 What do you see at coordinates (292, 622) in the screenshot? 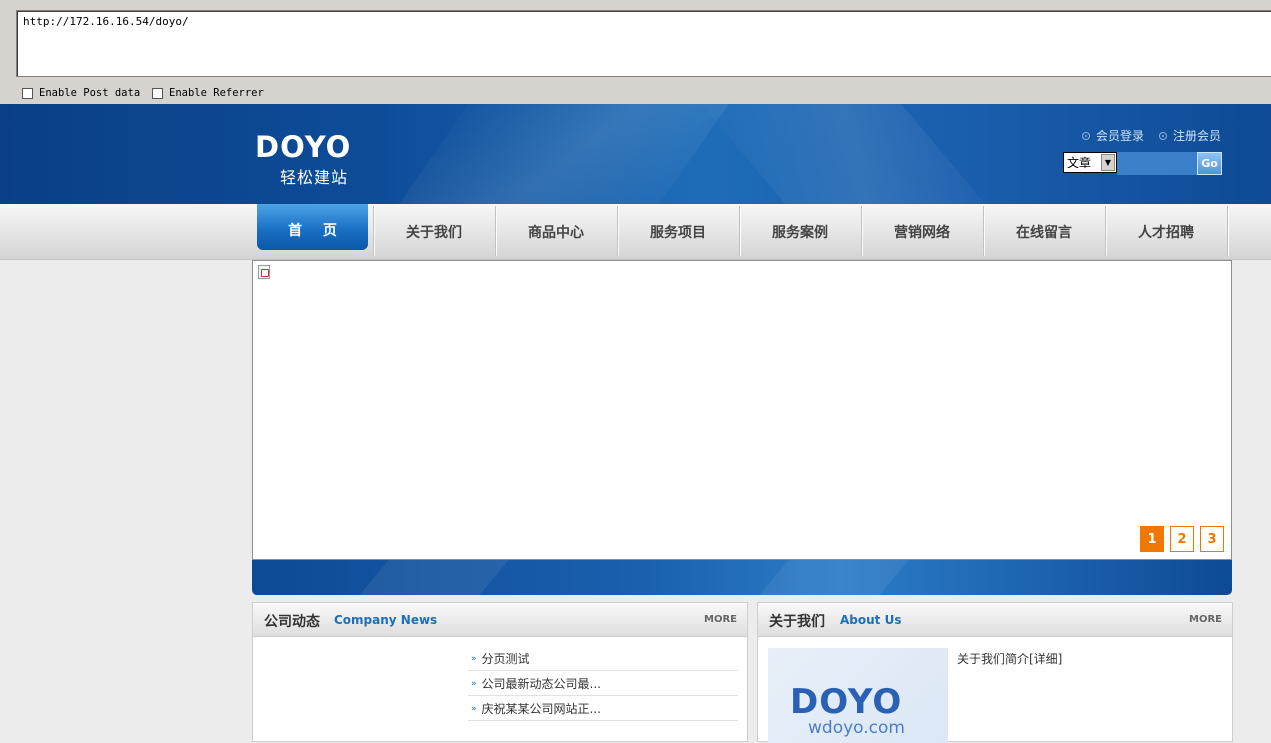
I see `panel-title: 公司动态` at bounding box center [292, 622].